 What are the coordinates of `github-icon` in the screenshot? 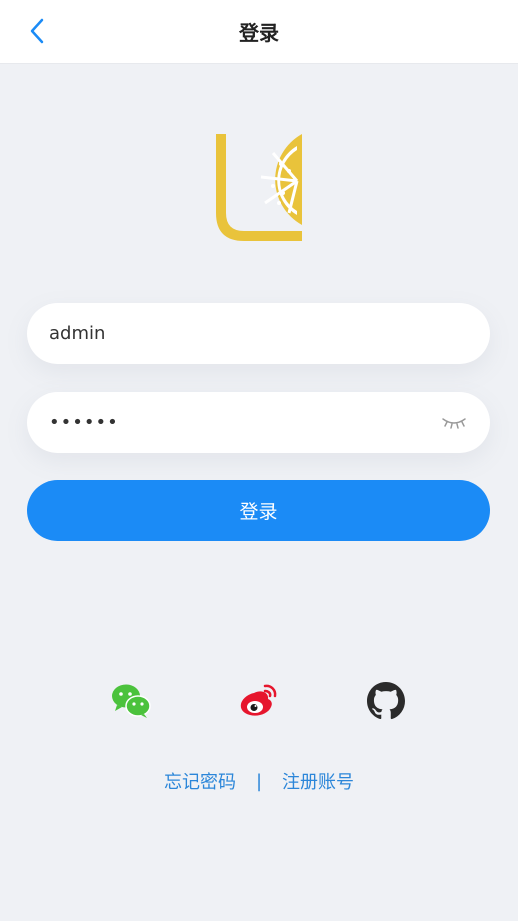 It's located at (386, 701).